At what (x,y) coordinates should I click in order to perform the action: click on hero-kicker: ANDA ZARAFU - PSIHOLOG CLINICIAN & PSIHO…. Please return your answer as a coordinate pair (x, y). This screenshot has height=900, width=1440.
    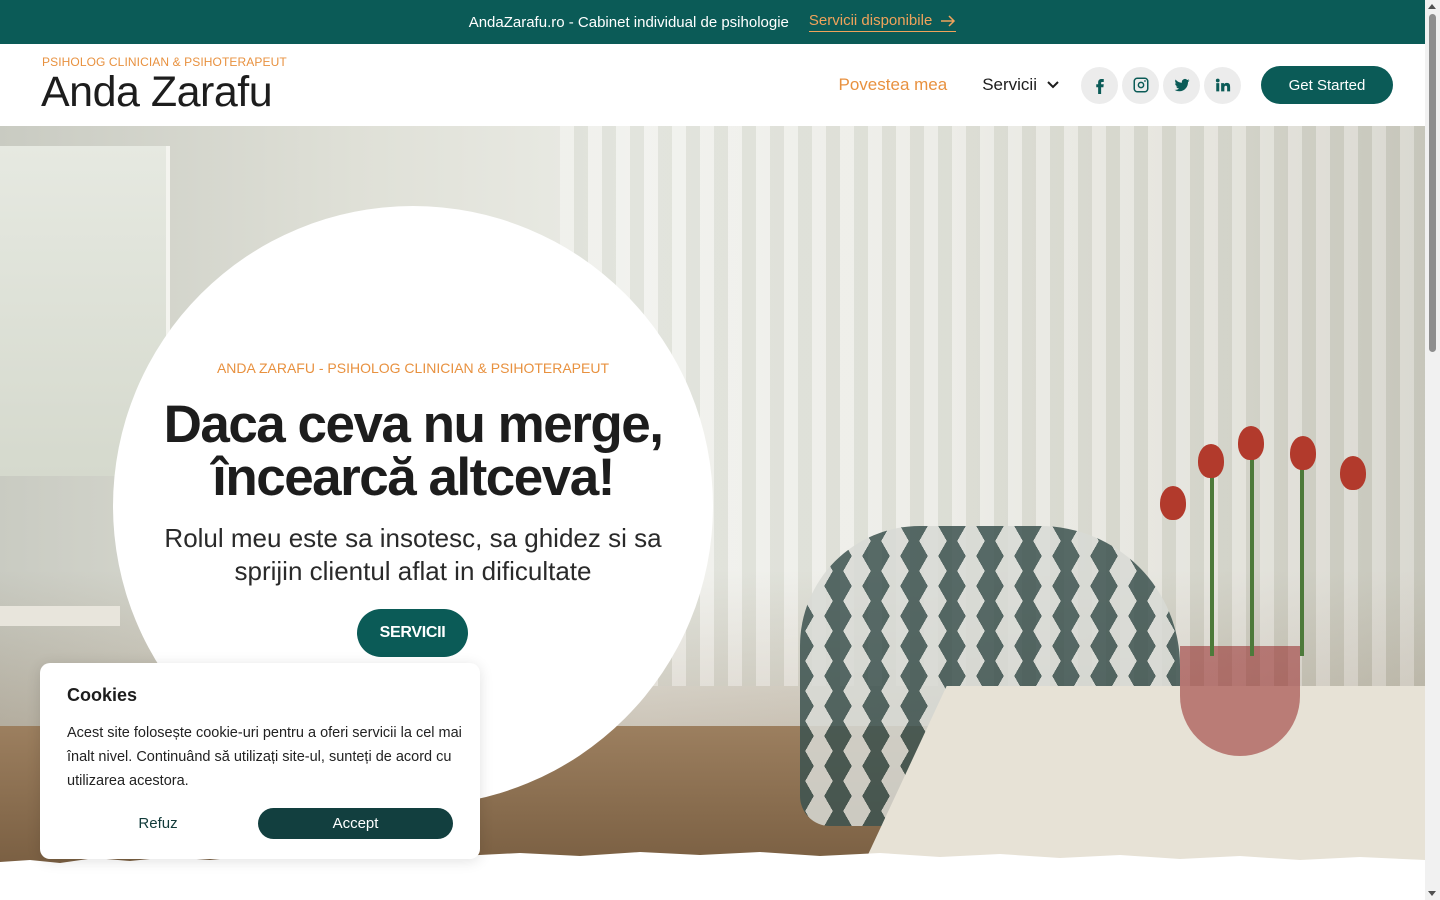
    Looking at the image, I should click on (413, 368).